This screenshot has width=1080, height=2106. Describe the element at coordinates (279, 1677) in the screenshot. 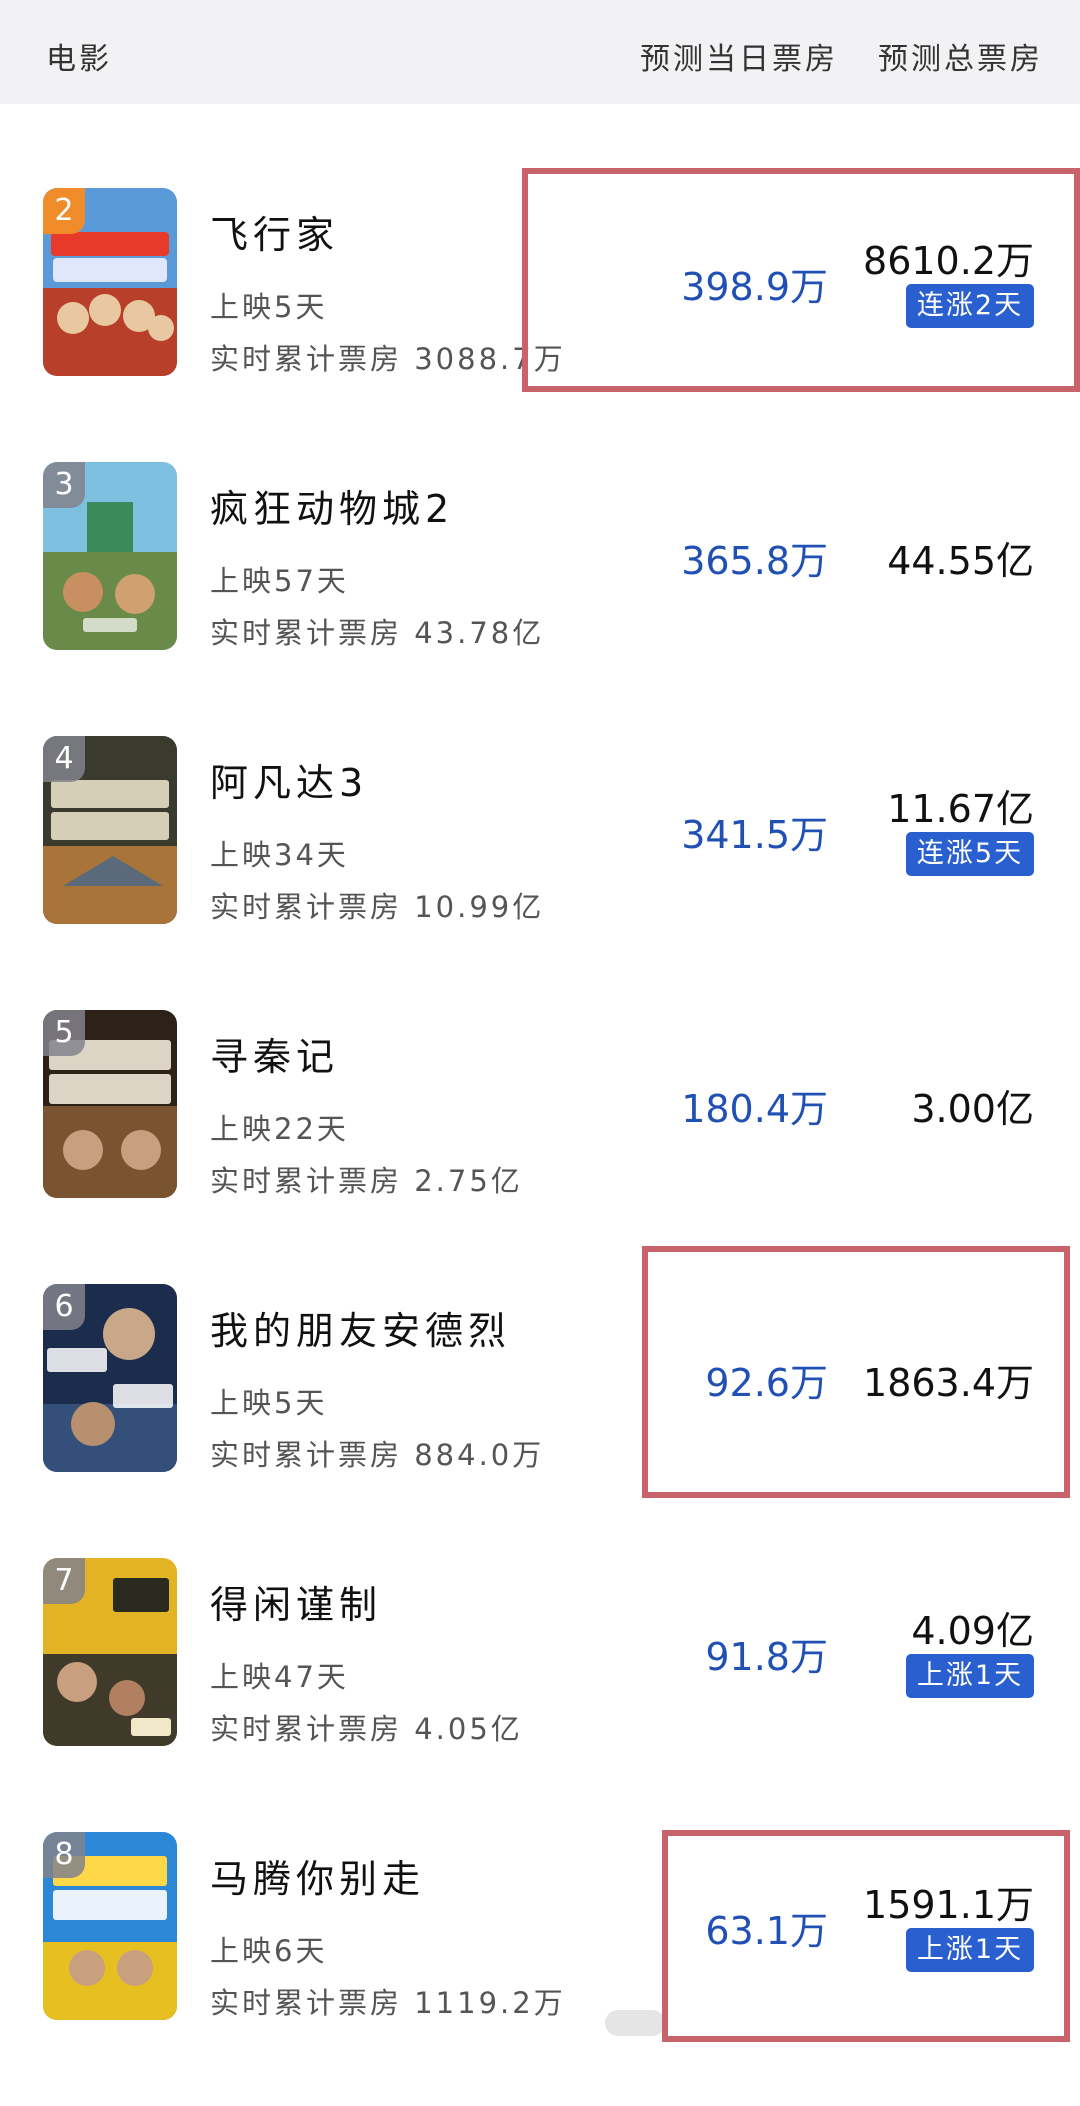

I see `release-days: 上映47天` at that location.